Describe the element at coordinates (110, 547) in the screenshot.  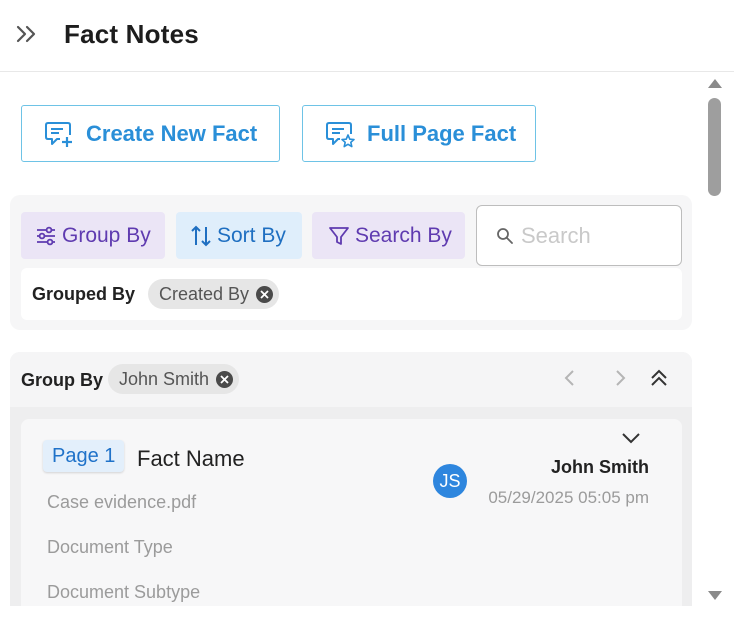
I see `fact-document-type: Document Type` at that location.